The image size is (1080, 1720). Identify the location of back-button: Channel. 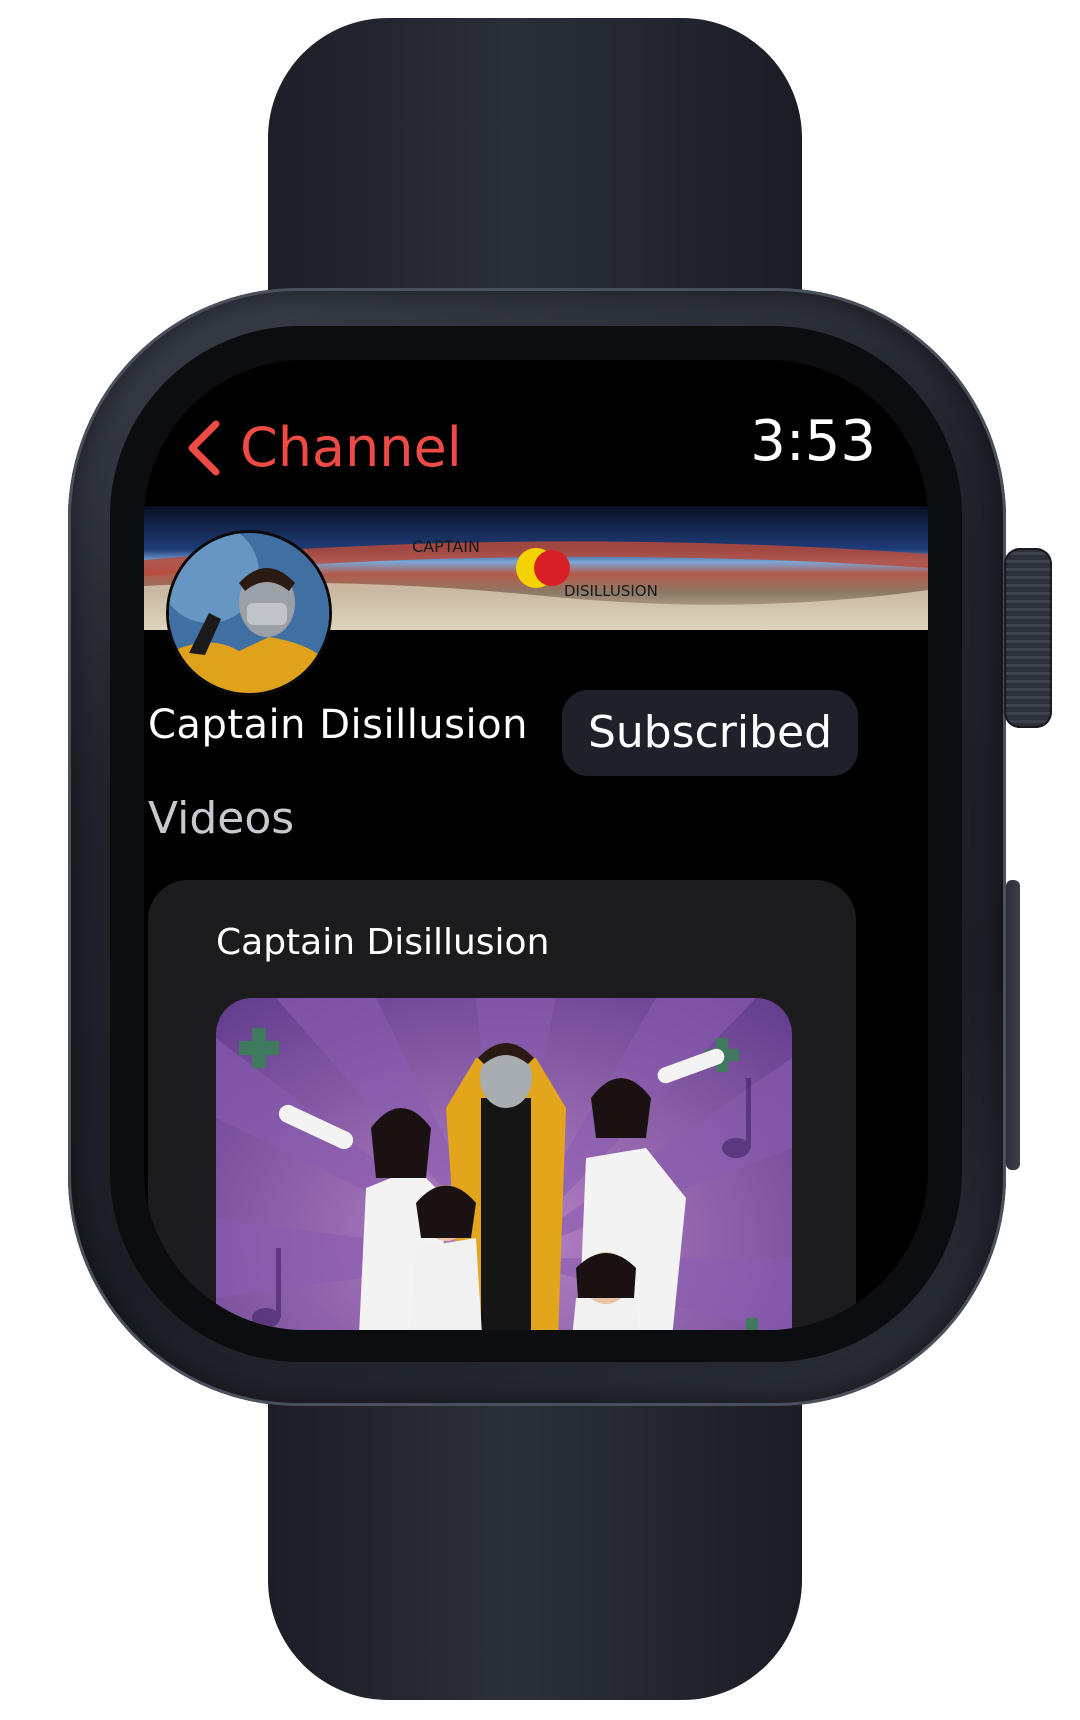
(323, 448).